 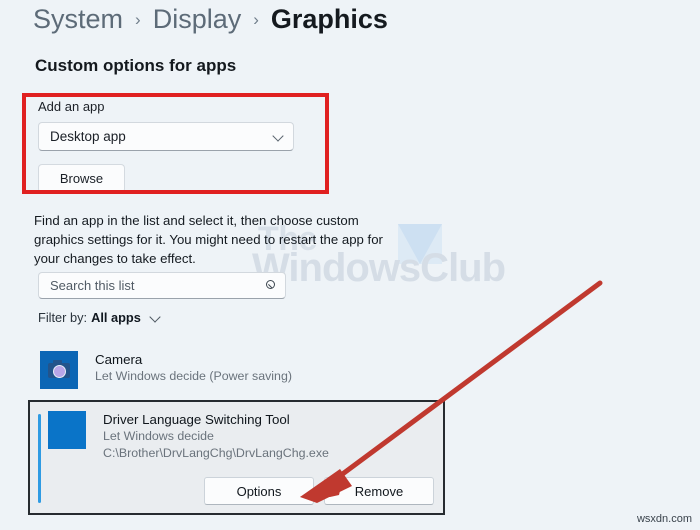 I want to click on search-icon, so click(x=271, y=286).